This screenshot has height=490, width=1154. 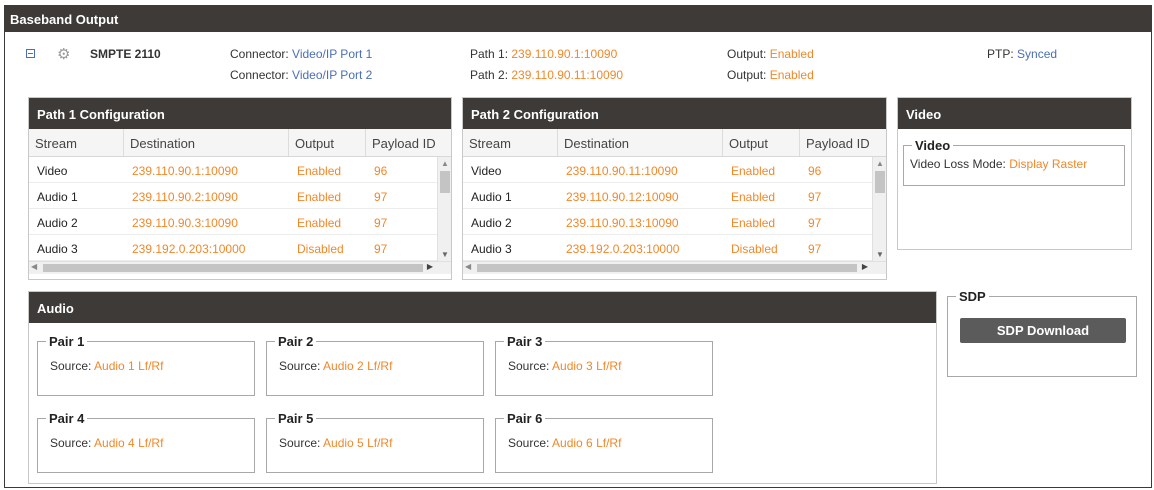 What do you see at coordinates (622, 223) in the screenshot?
I see `destination-cell: 239.110.90.13:10090` at bounding box center [622, 223].